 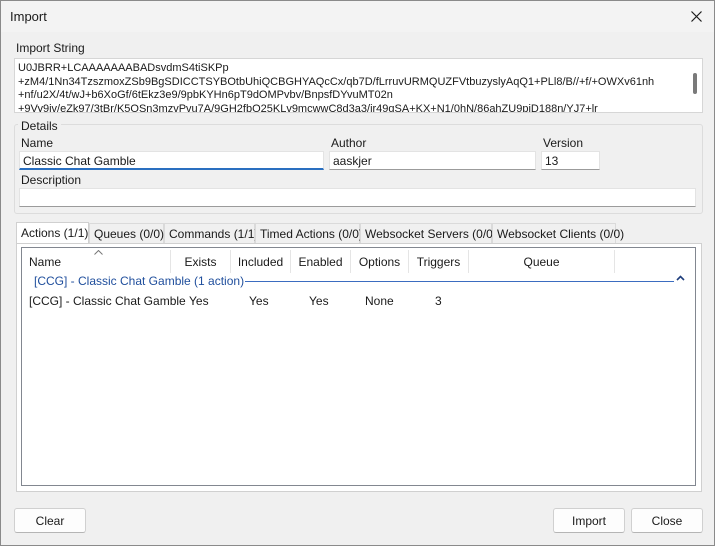 What do you see at coordinates (439, 261) in the screenshot?
I see `column-header-triggers: Triggers` at bounding box center [439, 261].